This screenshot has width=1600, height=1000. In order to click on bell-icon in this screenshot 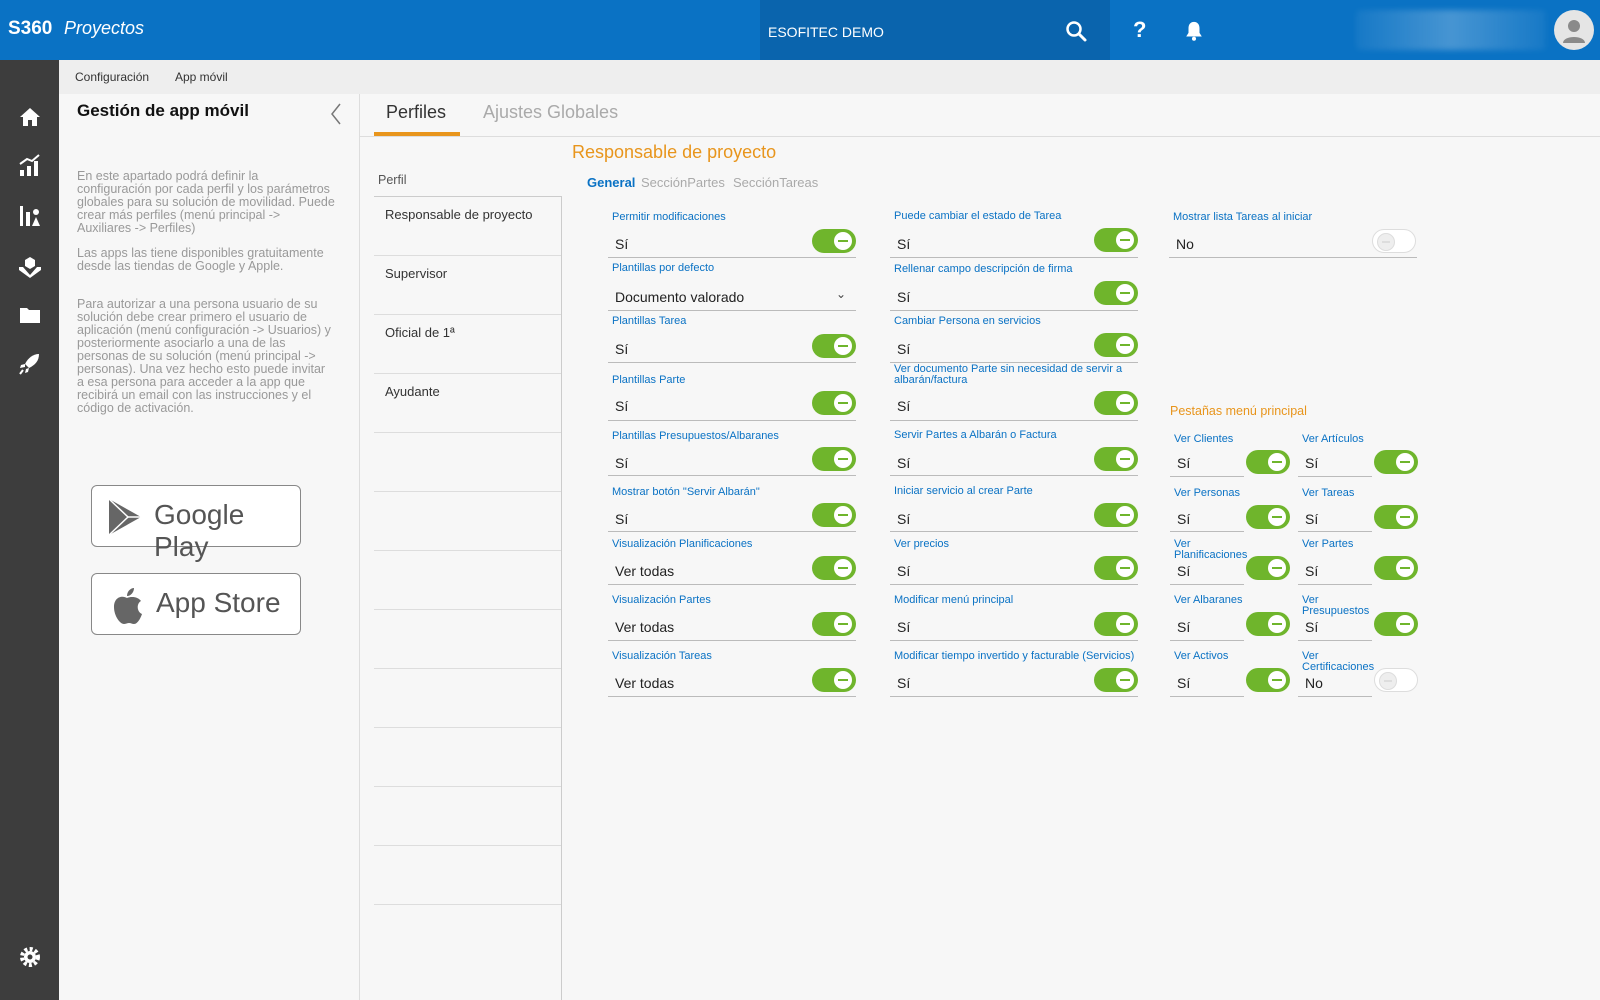, I will do `click(1194, 31)`.